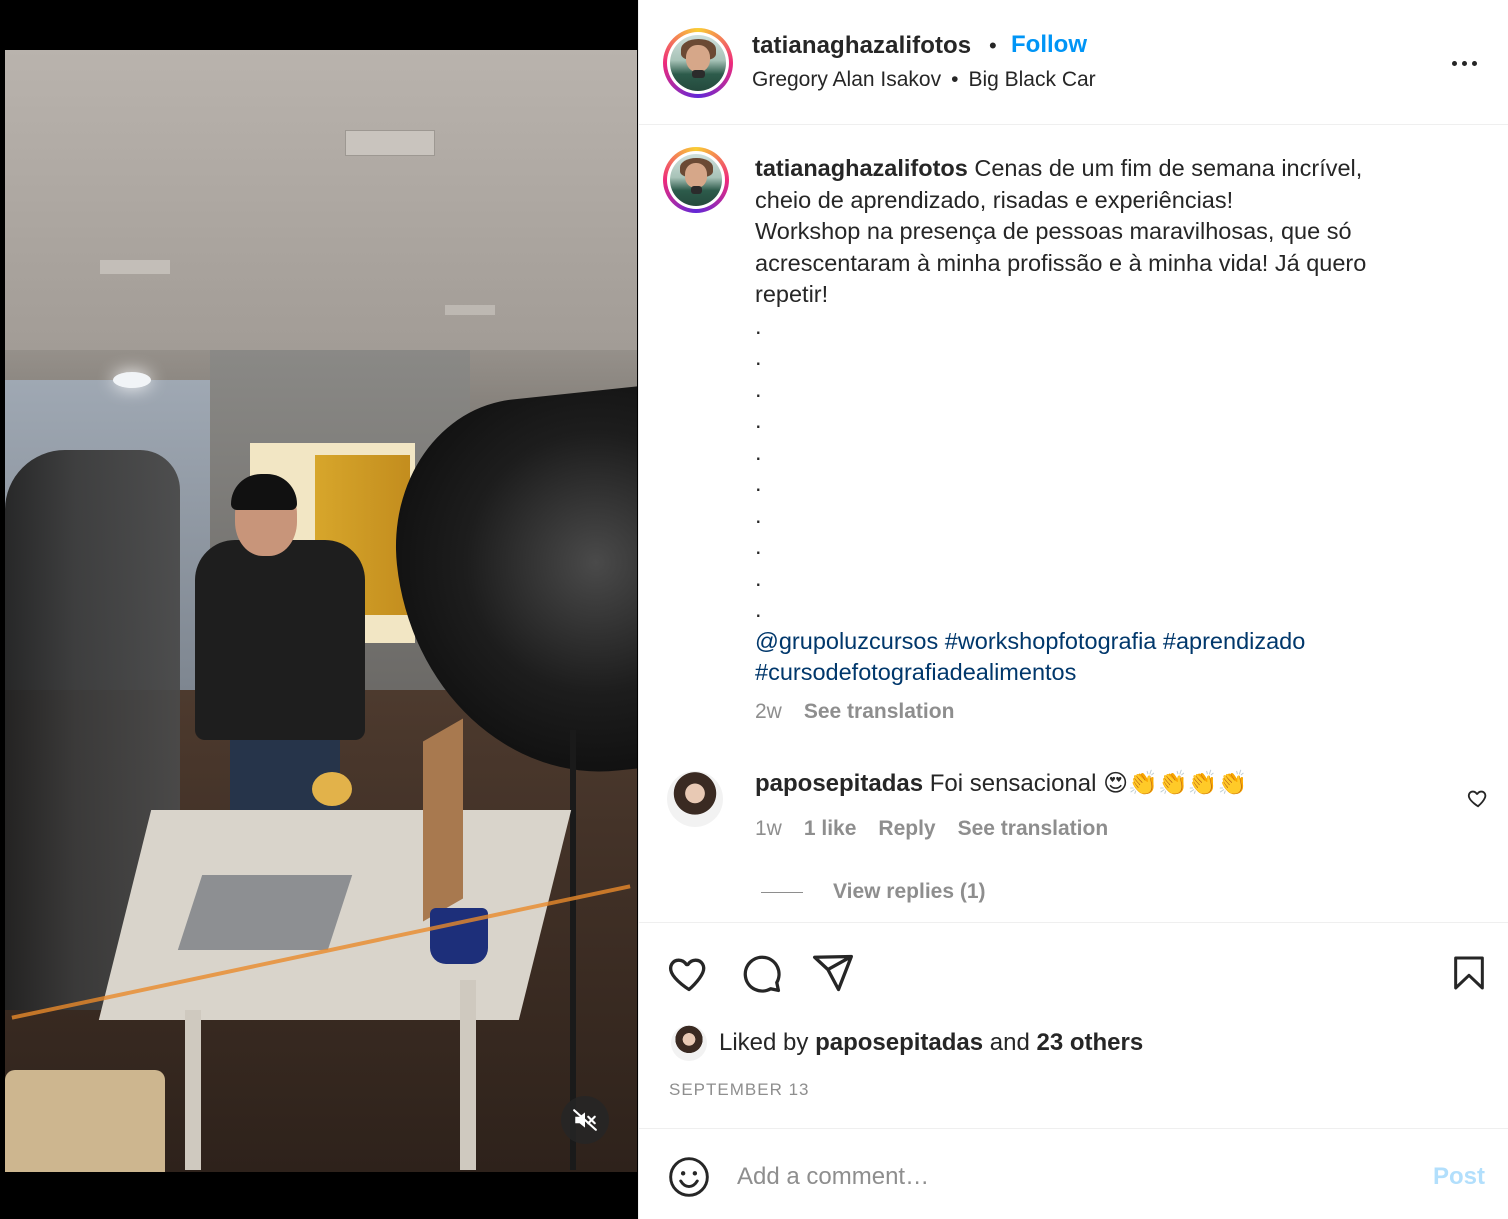 This screenshot has width=1508, height=1219. I want to click on post-comment-button: Post, so click(1459, 1177).